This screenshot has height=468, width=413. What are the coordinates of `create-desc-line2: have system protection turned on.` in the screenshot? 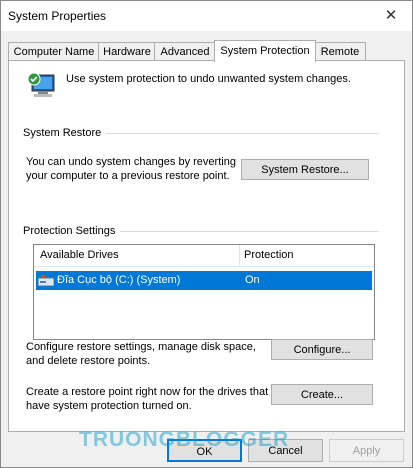 It's located at (109, 406).